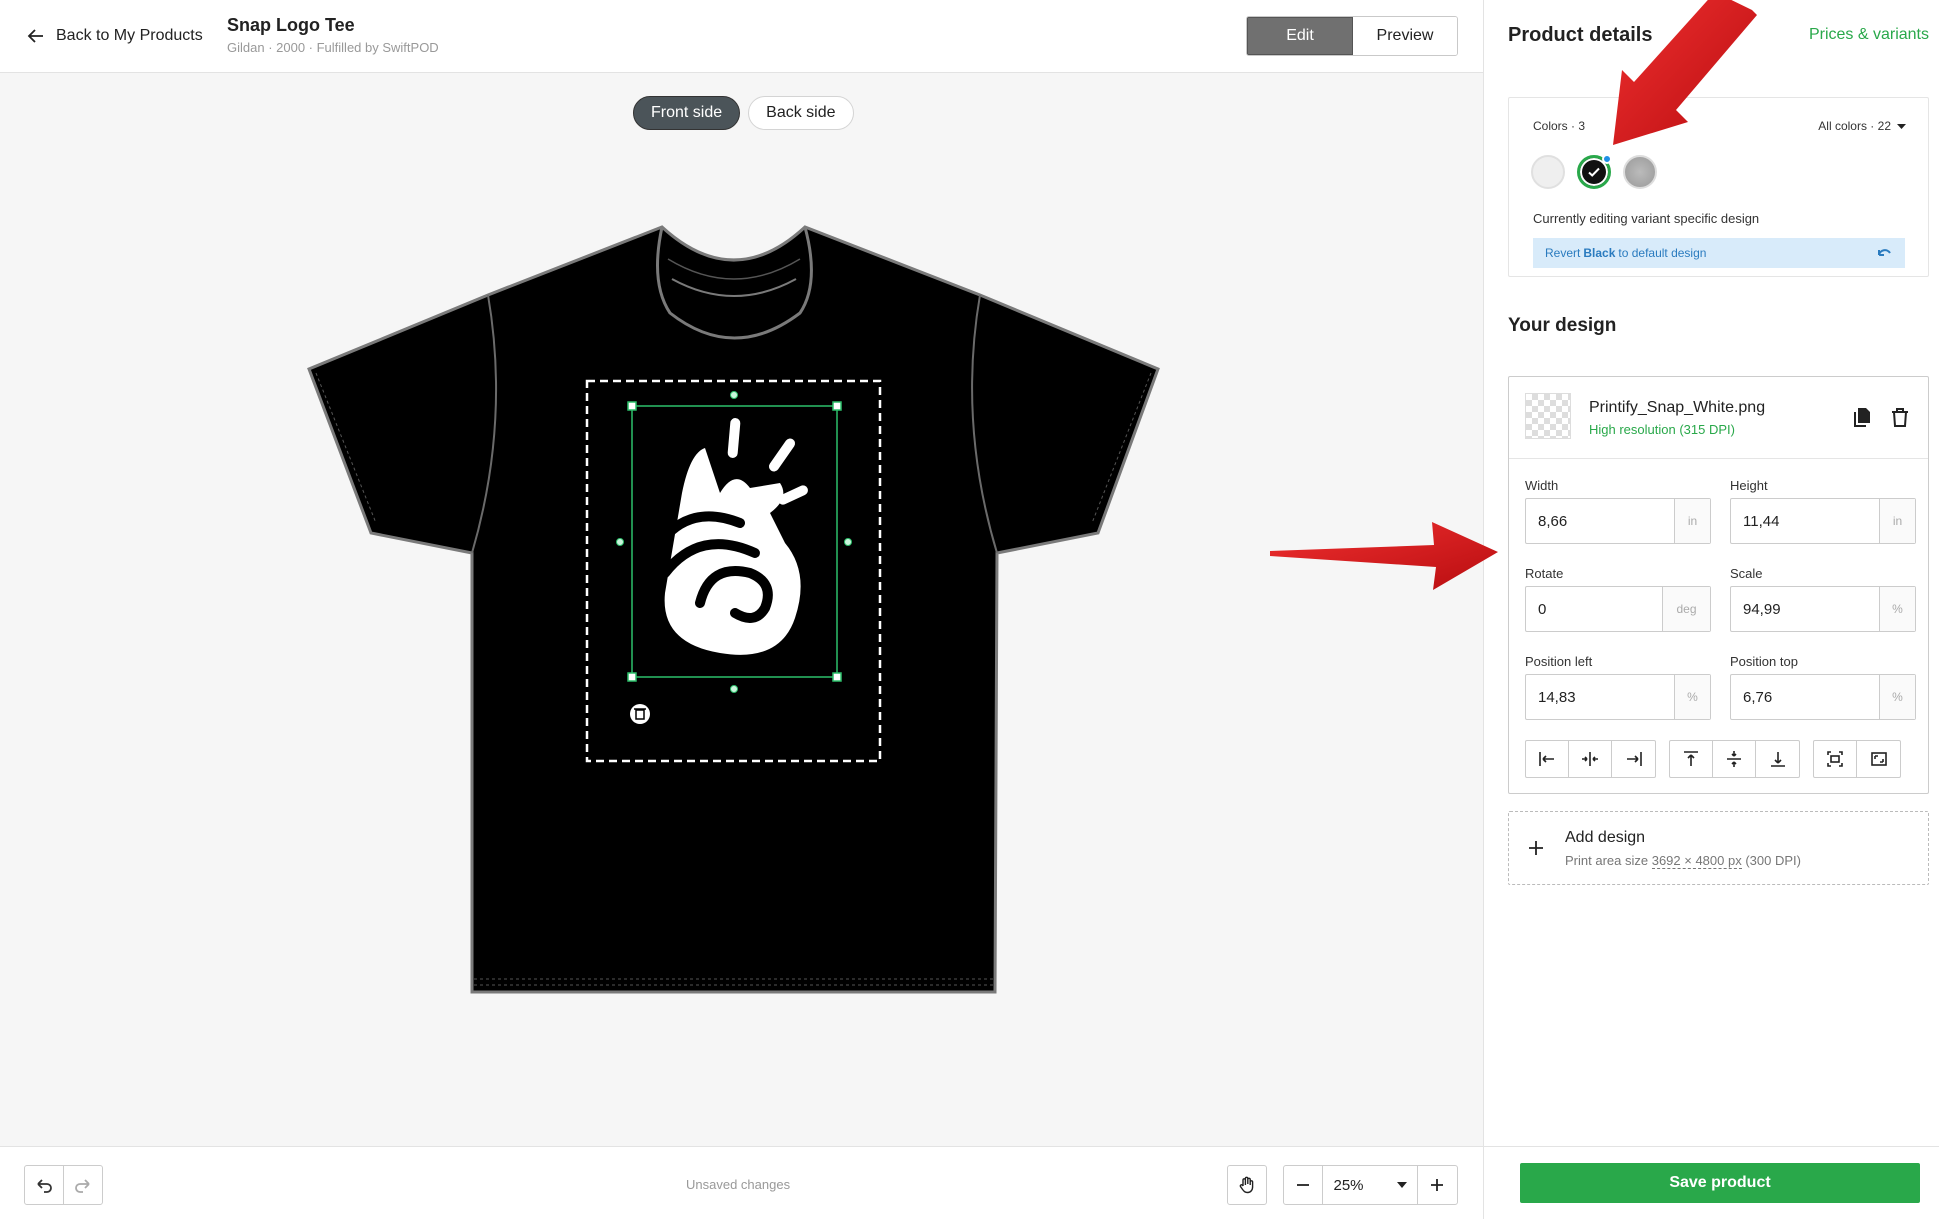 The width and height of the screenshot is (1939, 1219). I want to click on duplicate-icon, so click(1862, 417).